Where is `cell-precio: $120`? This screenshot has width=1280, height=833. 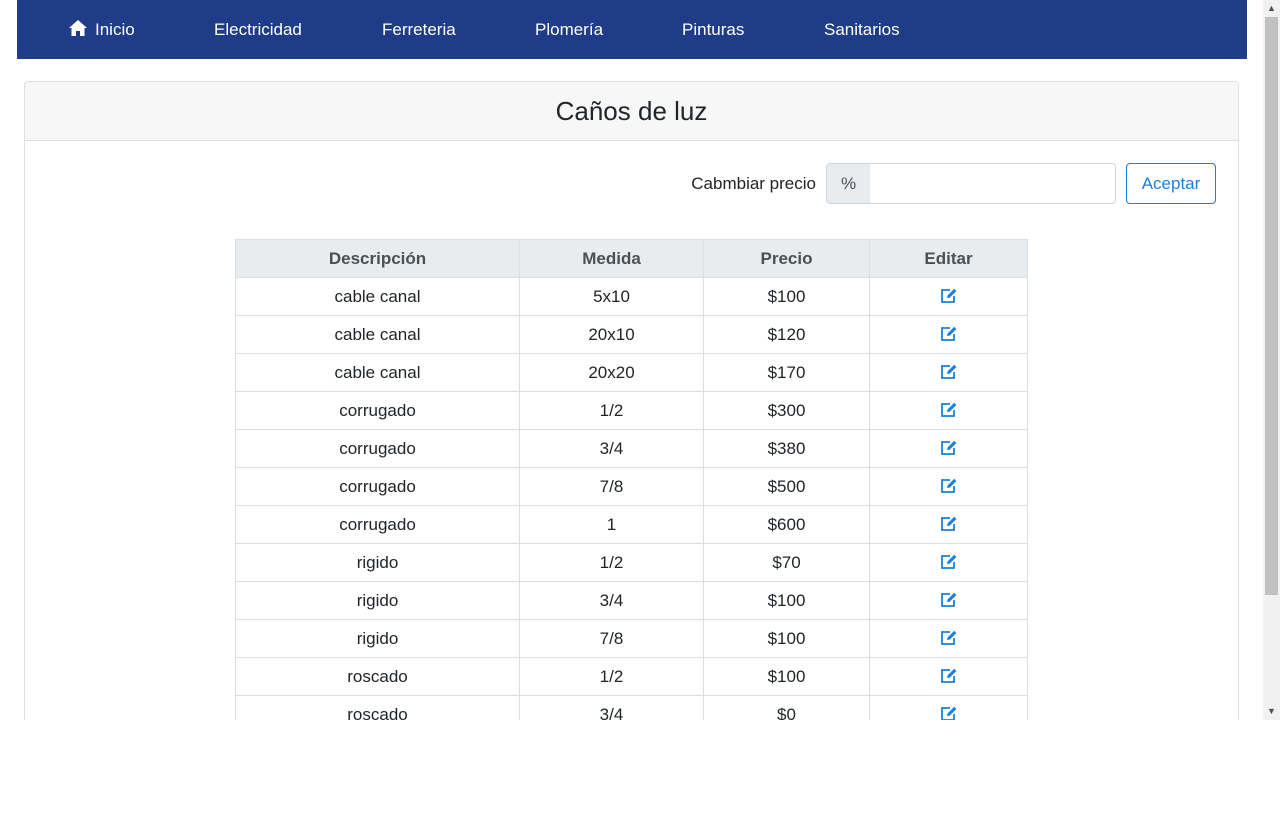 cell-precio: $120 is located at coordinates (786, 334).